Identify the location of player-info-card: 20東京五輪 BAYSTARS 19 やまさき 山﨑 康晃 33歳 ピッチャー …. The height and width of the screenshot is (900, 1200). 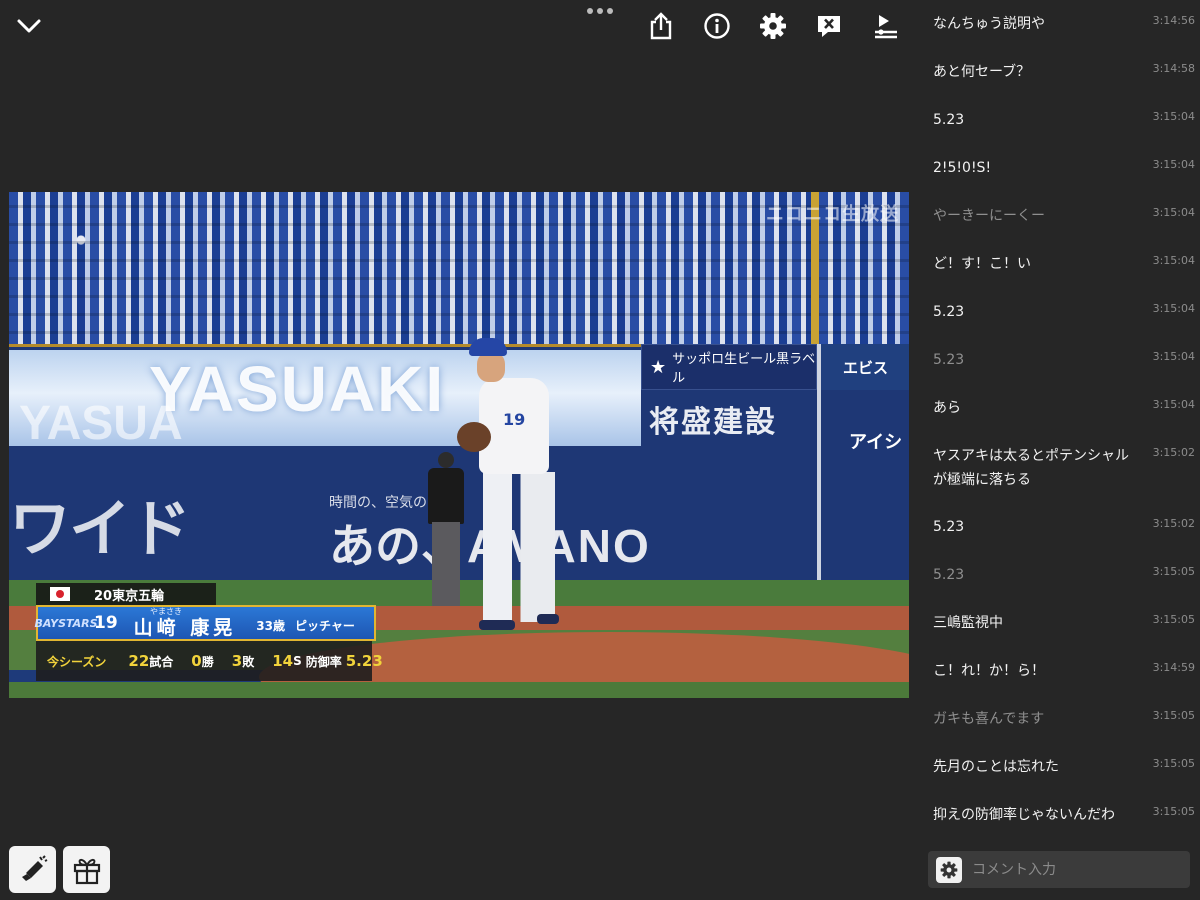
(208, 632).